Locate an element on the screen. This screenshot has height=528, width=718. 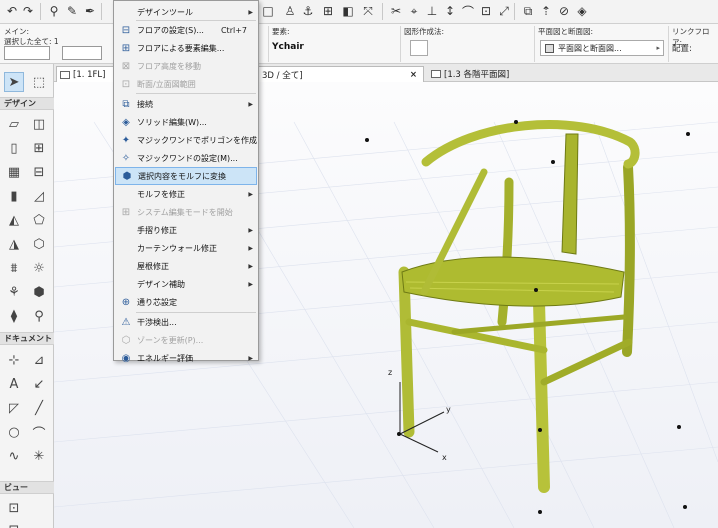
align-icon: ⊥ is located at coordinates (432, 11).